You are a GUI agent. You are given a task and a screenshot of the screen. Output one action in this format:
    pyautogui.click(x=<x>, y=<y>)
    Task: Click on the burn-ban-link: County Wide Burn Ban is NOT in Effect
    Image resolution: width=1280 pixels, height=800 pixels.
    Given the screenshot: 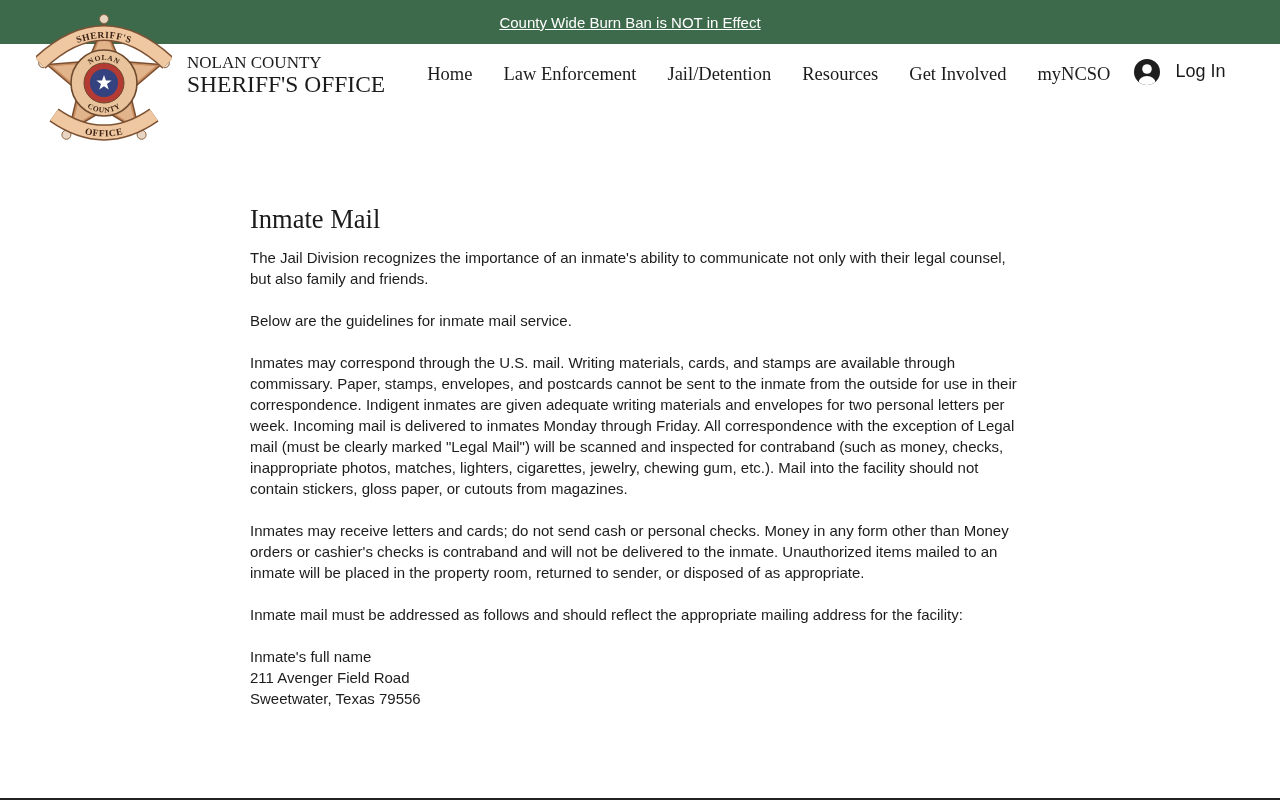 What is the action you would take?
    pyautogui.click(x=630, y=22)
    